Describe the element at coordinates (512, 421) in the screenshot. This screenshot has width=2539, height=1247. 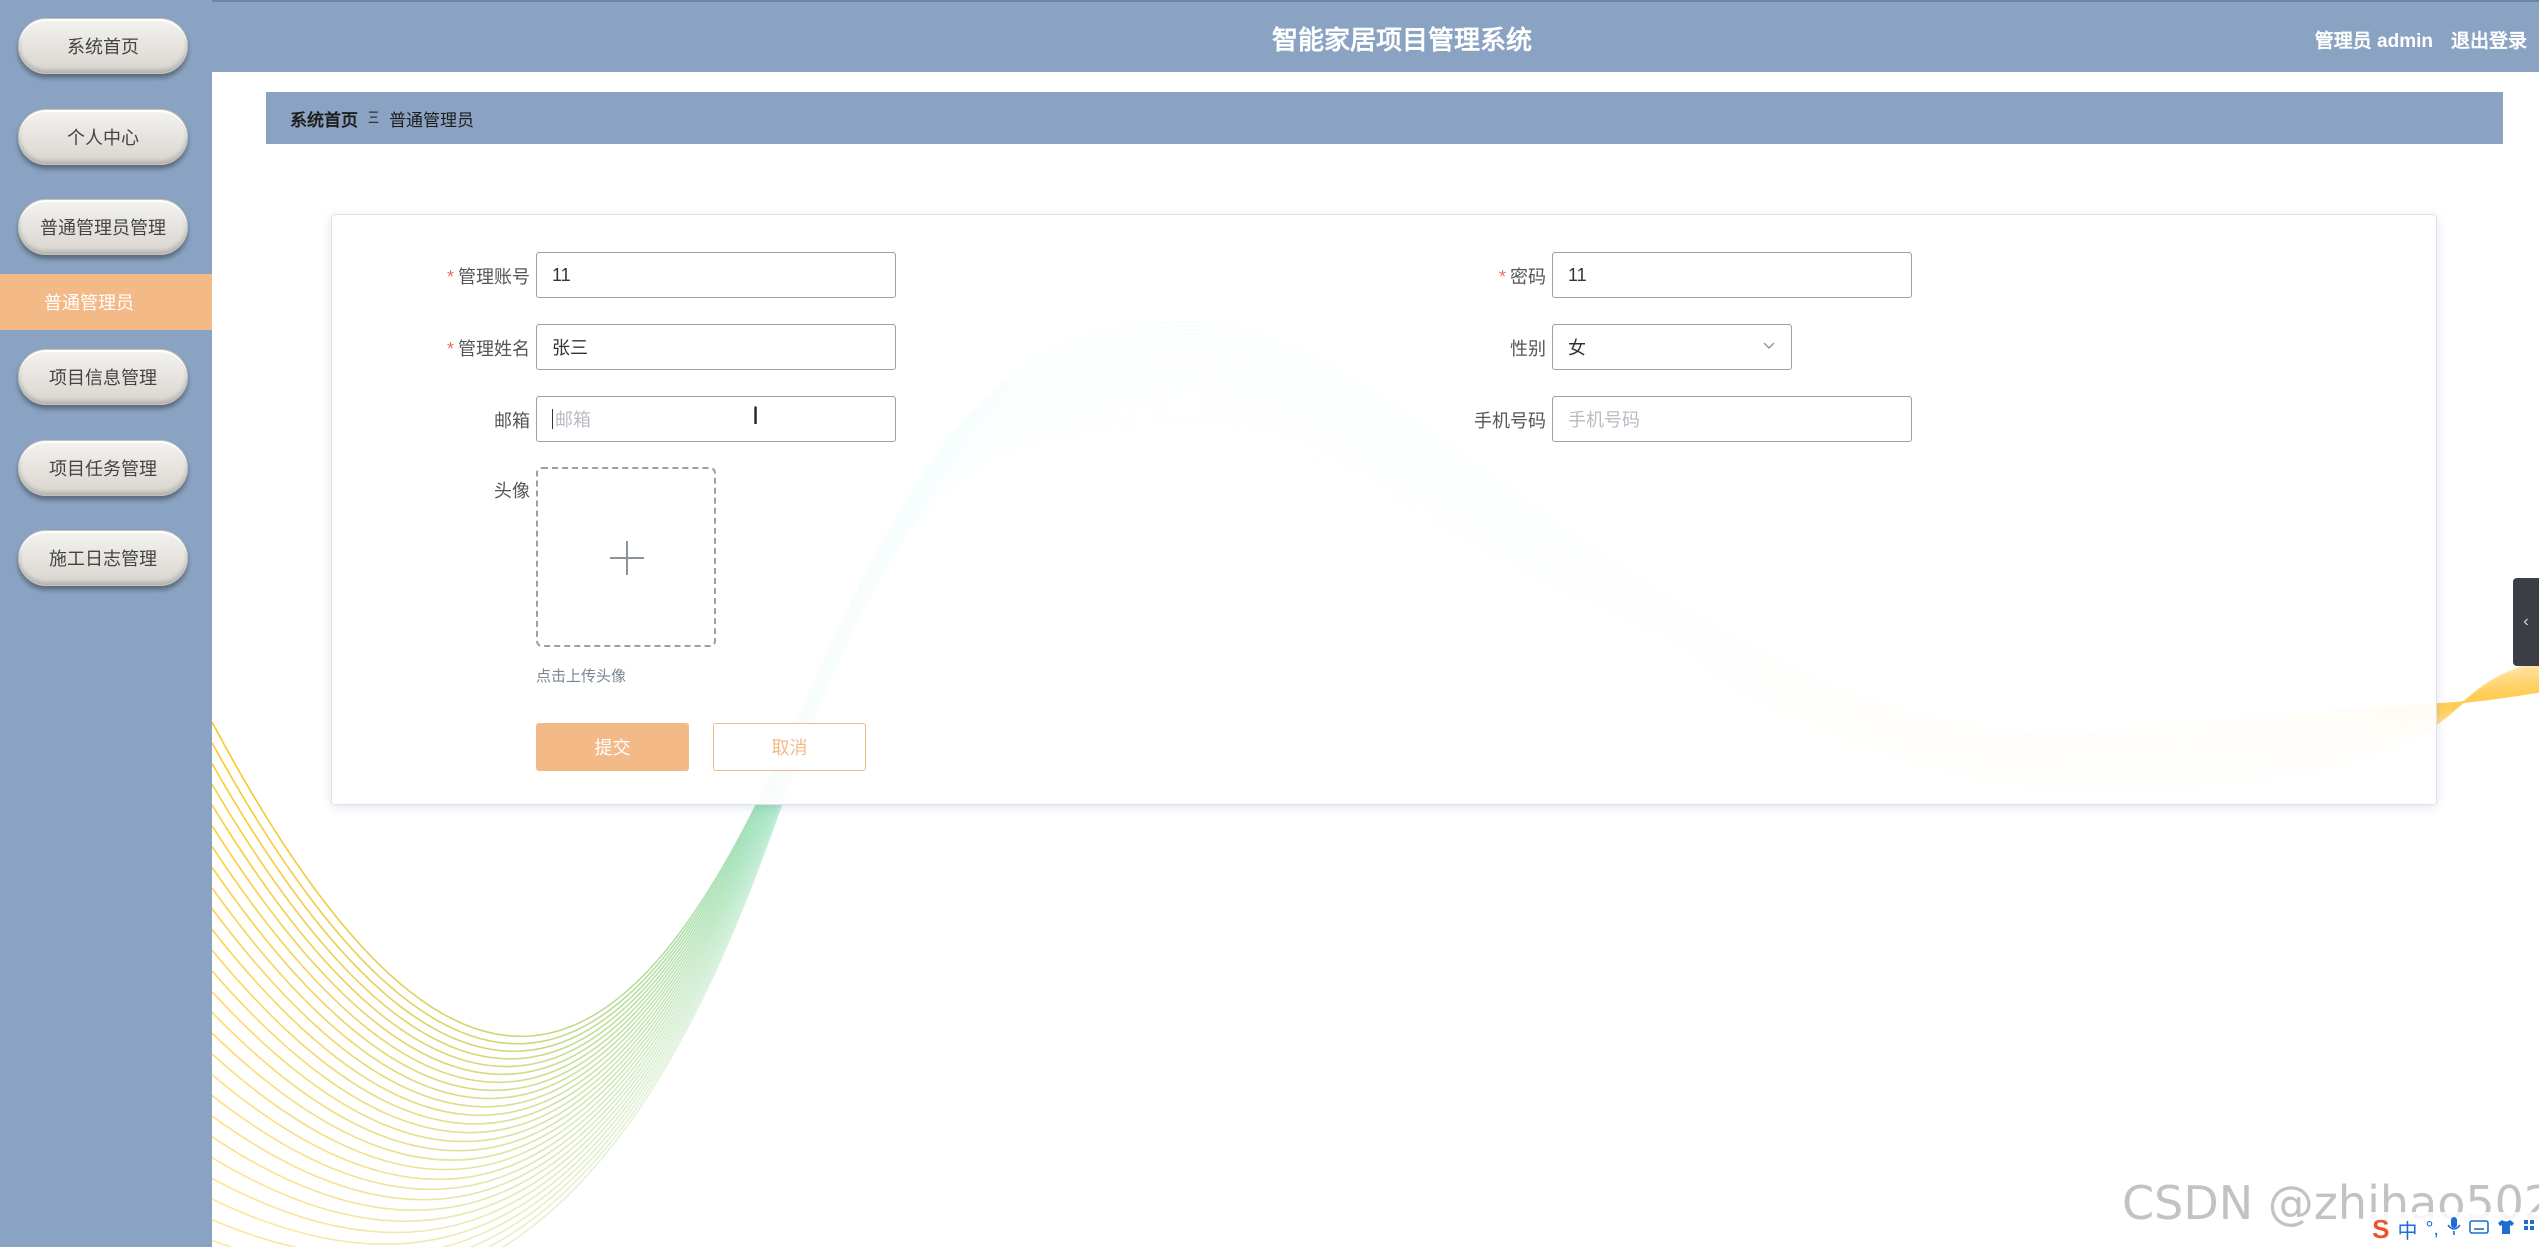
I see `email-label: 邮箱` at that location.